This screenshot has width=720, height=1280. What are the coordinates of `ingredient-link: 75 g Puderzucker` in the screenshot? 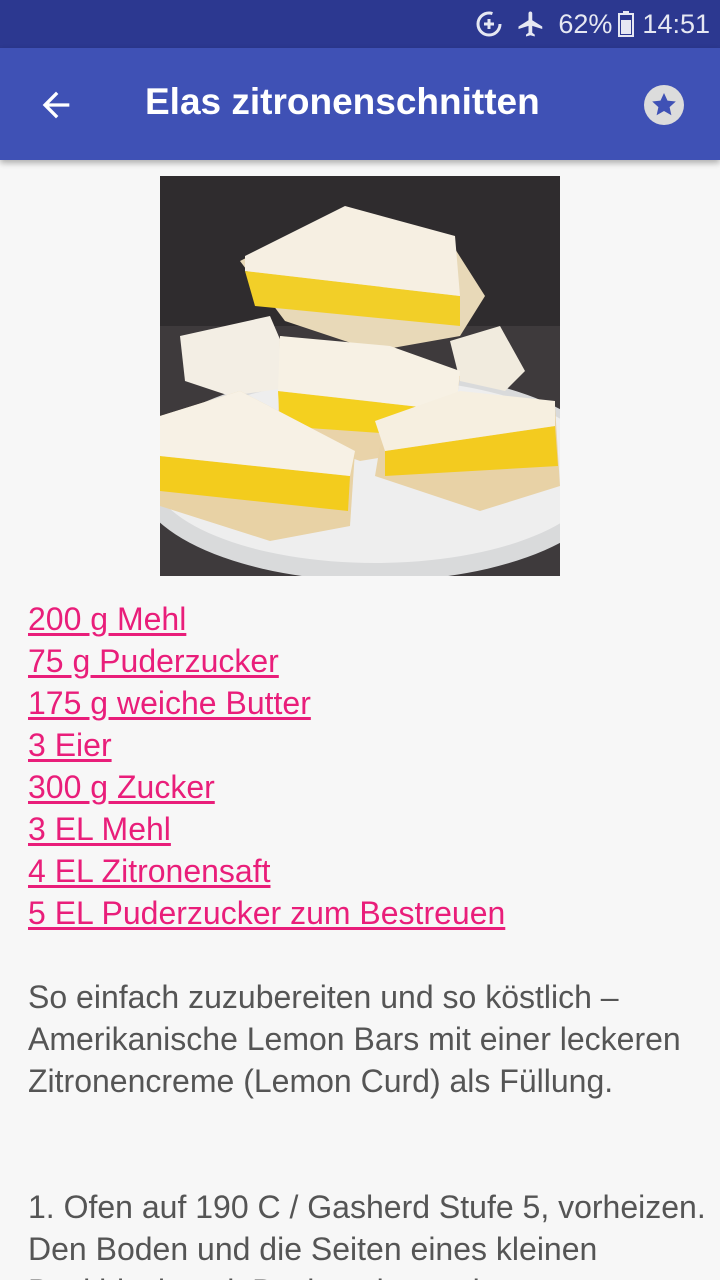 It's located at (368, 661).